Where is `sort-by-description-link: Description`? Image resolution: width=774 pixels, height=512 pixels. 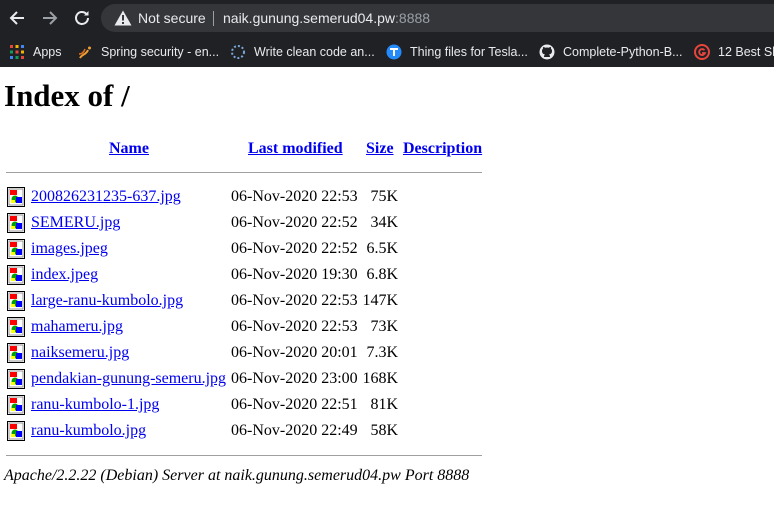
sort-by-description-link: Description is located at coordinates (442, 148).